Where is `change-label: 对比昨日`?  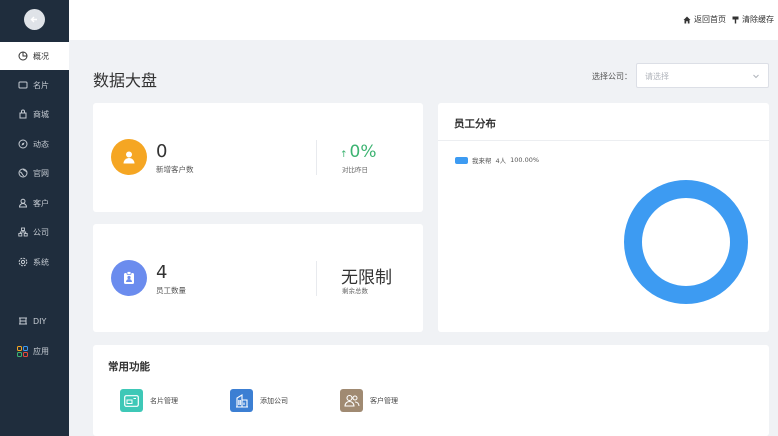 change-label: 对比昨日 is located at coordinates (355, 170).